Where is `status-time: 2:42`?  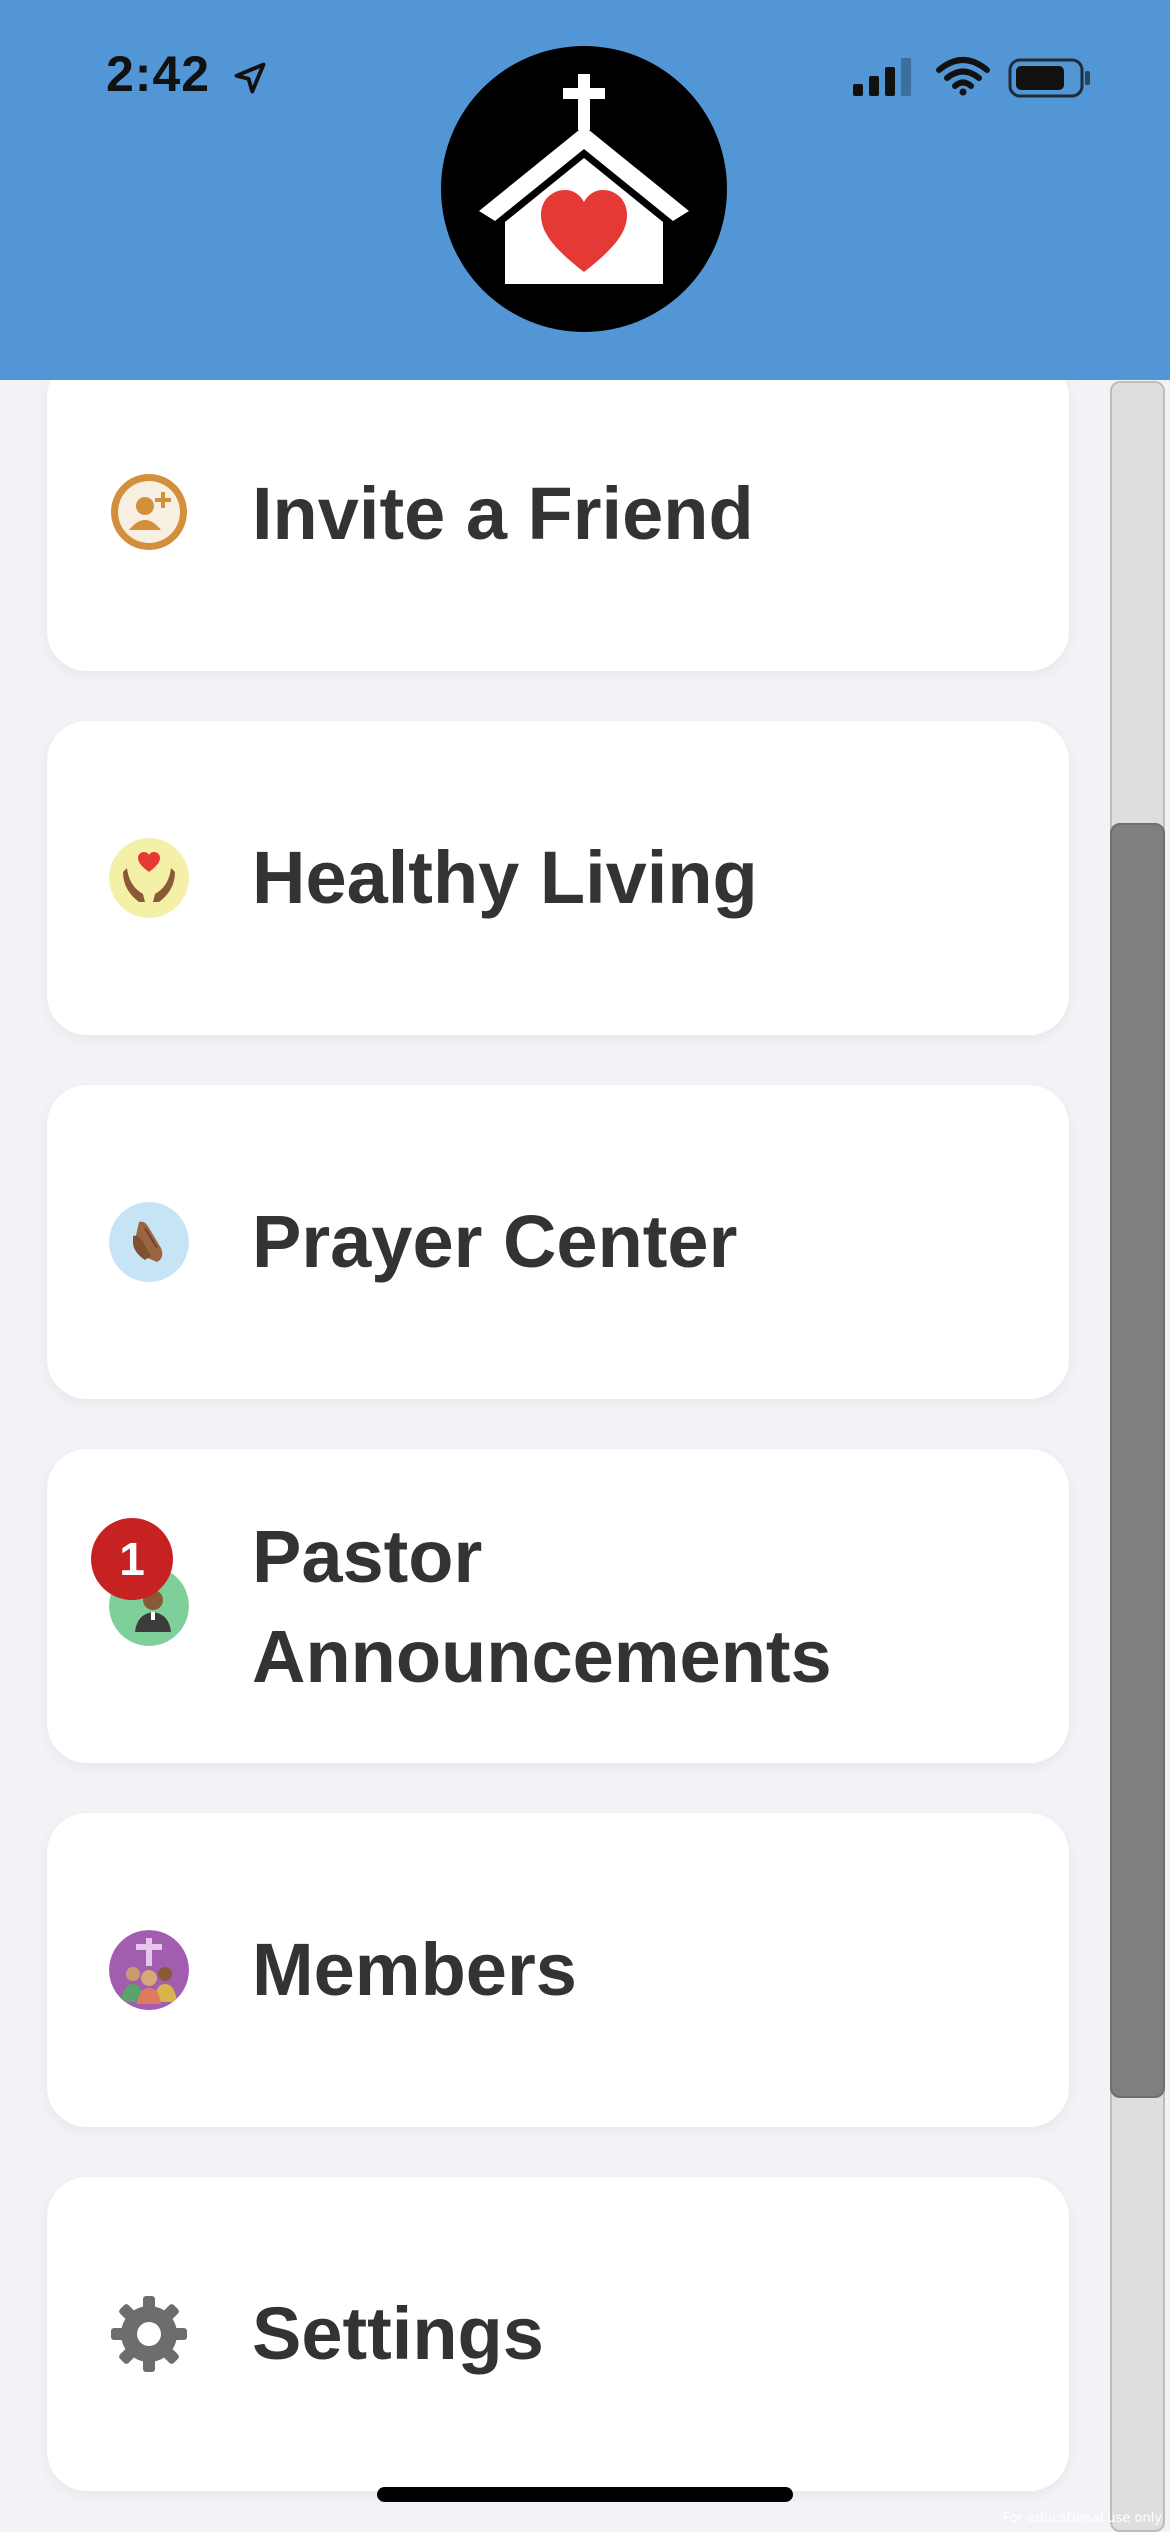
status-time: 2:42 is located at coordinates (158, 74).